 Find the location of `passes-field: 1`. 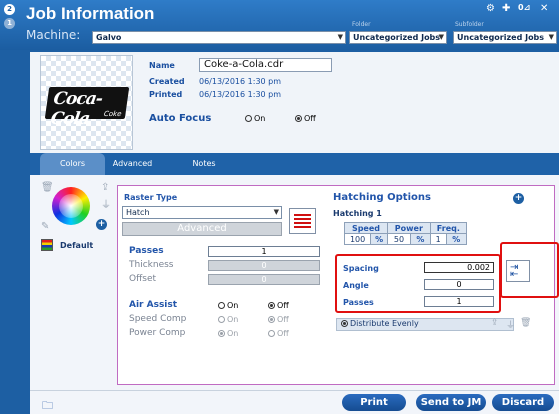

passes-field: 1 is located at coordinates (264, 251).